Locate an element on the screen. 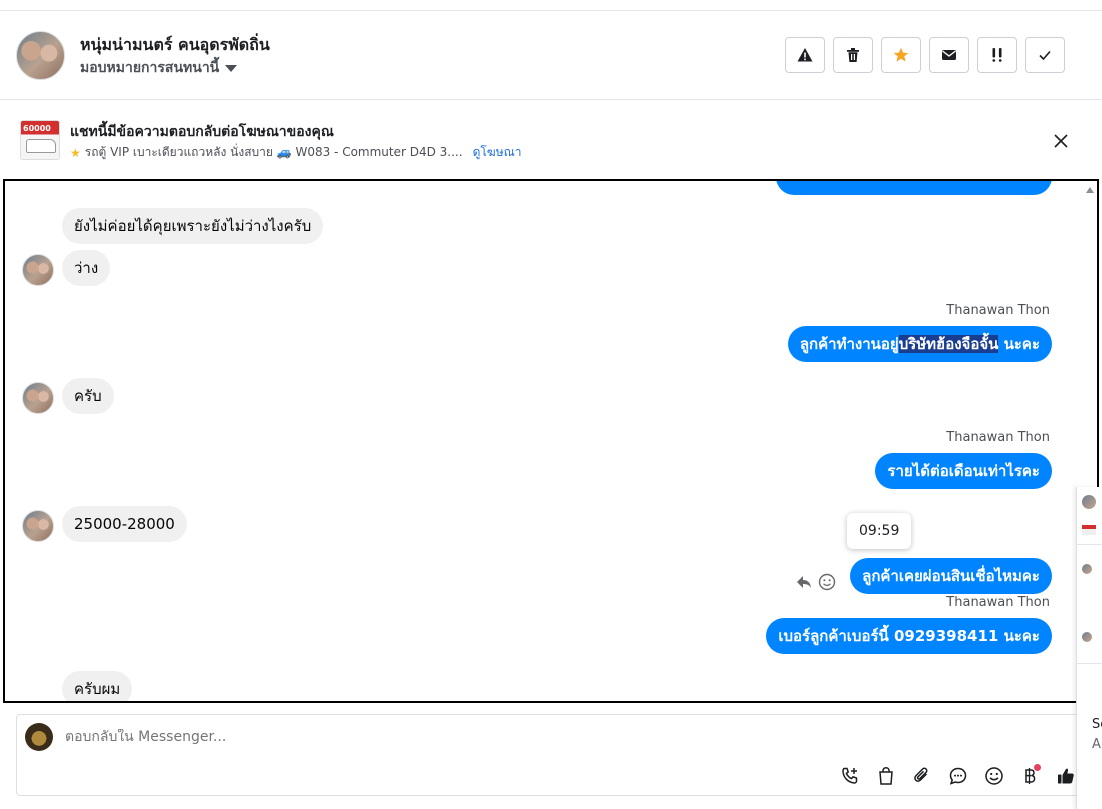 The width and height of the screenshot is (1102, 809). mark-unread-button is located at coordinates (949, 55).